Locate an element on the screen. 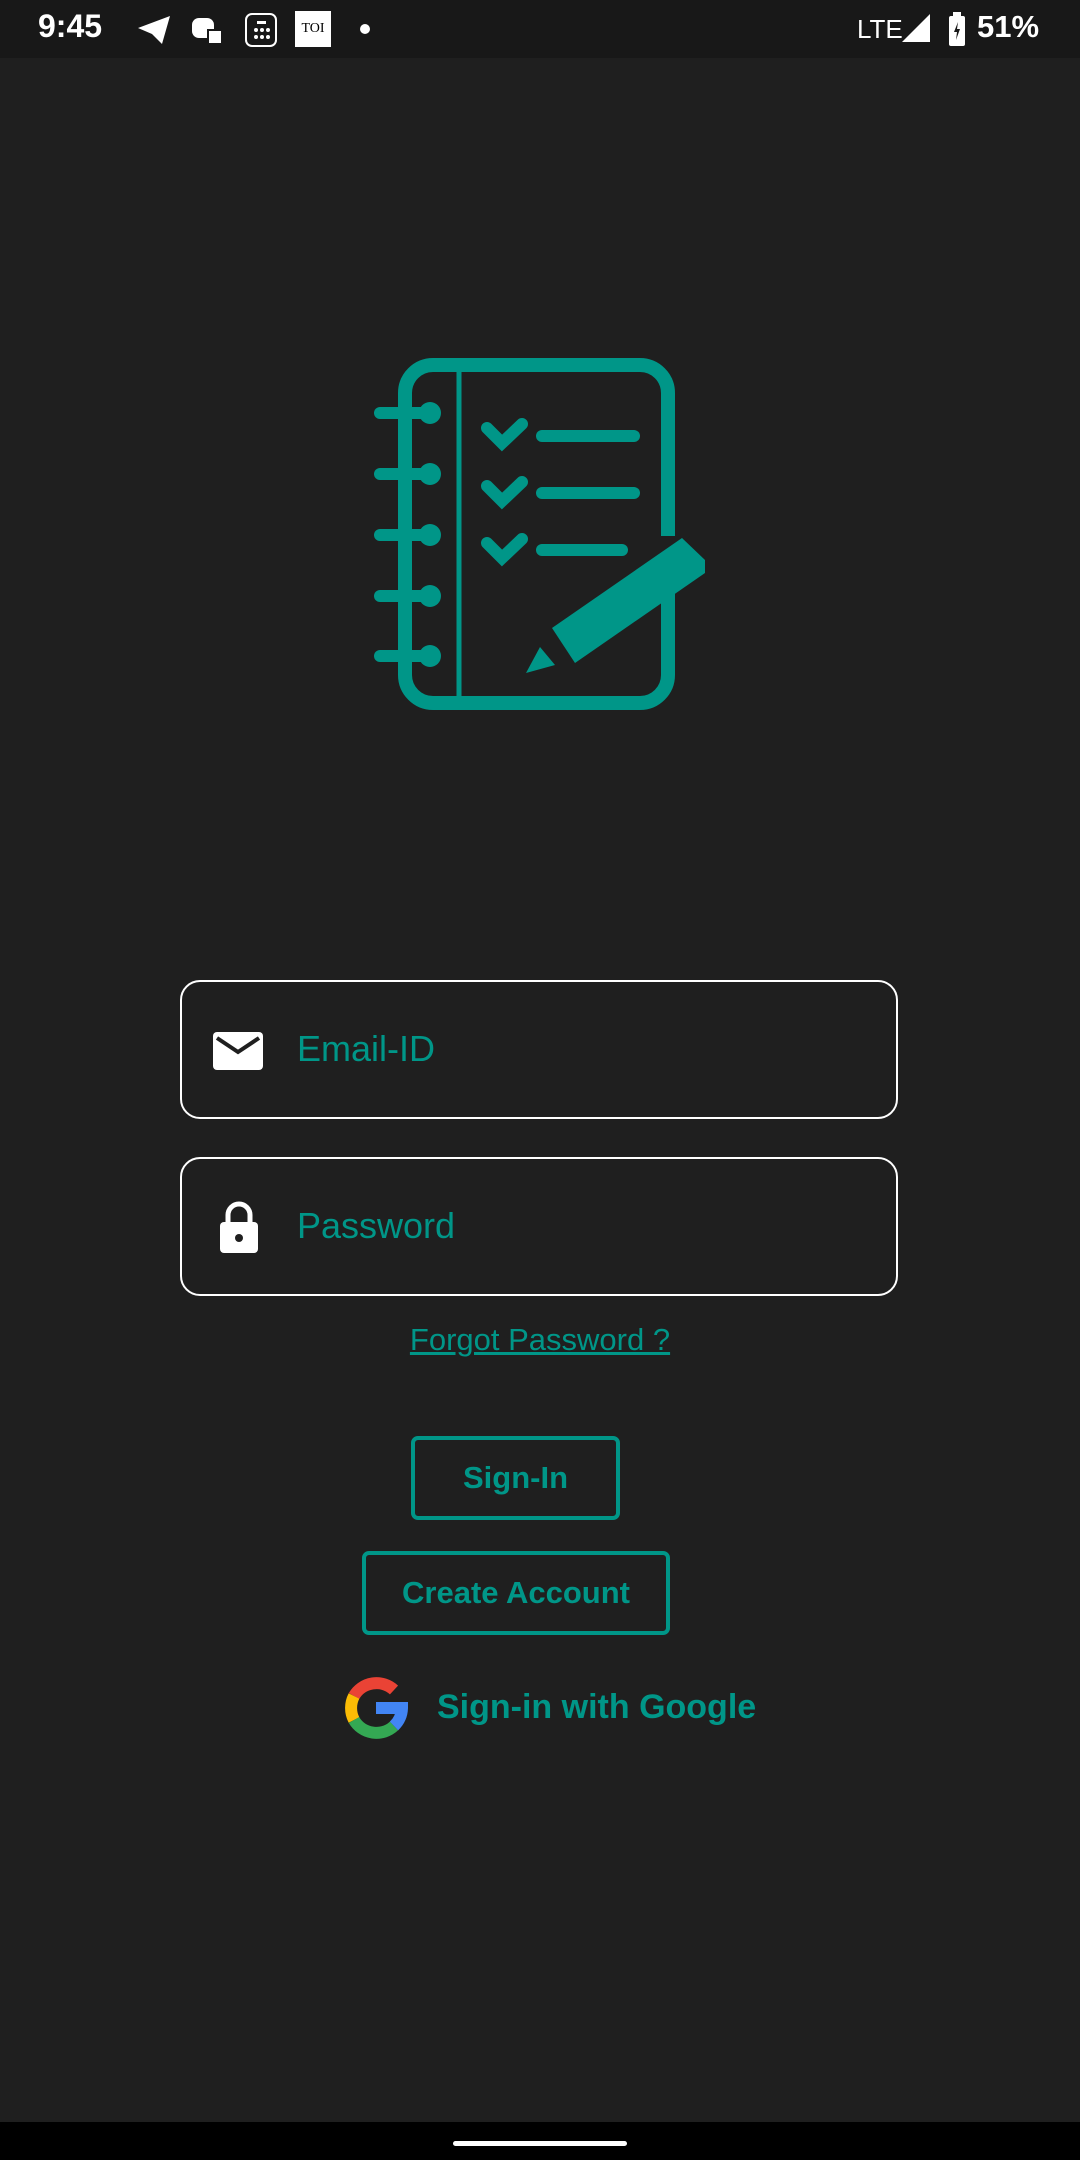 Image resolution: width=1080 pixels, height=2160 pixels. battery-level: 51% is located at coordinates (1008, 26).